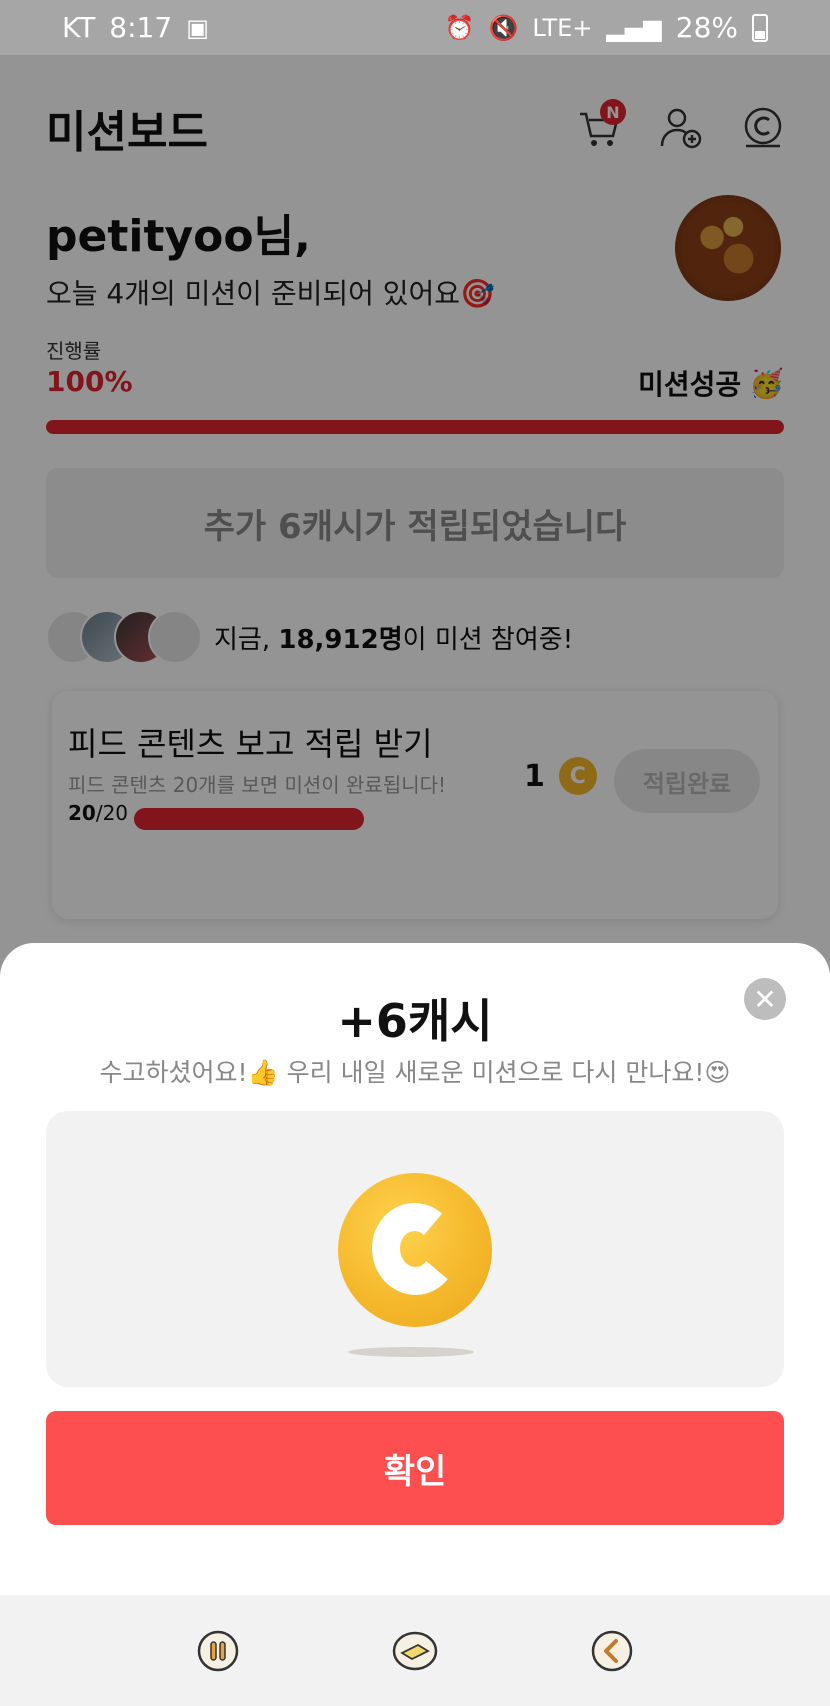  I want to click on confirm-button: 확인, so click(415, 1468).